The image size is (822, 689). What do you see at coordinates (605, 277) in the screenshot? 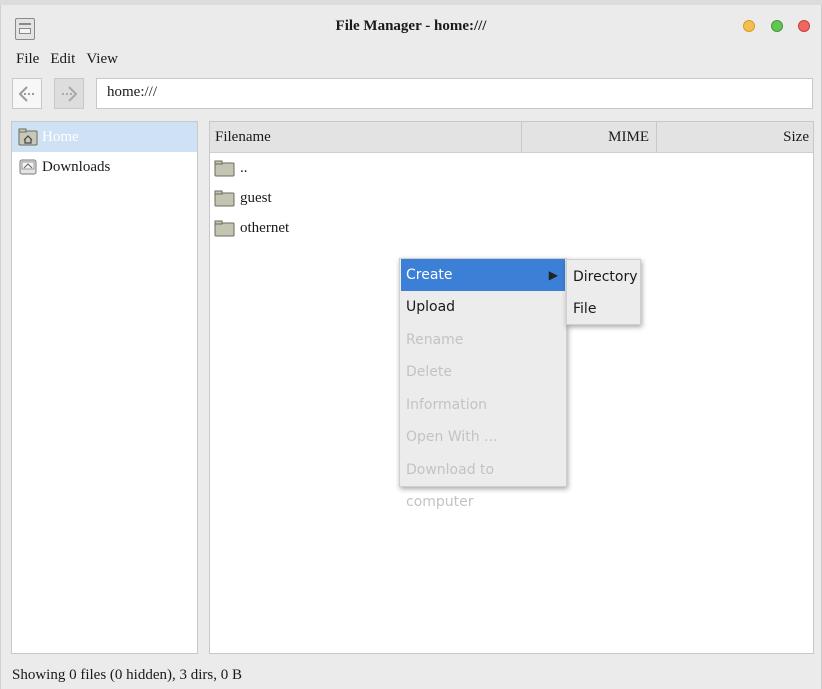
I see `submenu-item-directory: Directory` at bounding box center [605, 277].